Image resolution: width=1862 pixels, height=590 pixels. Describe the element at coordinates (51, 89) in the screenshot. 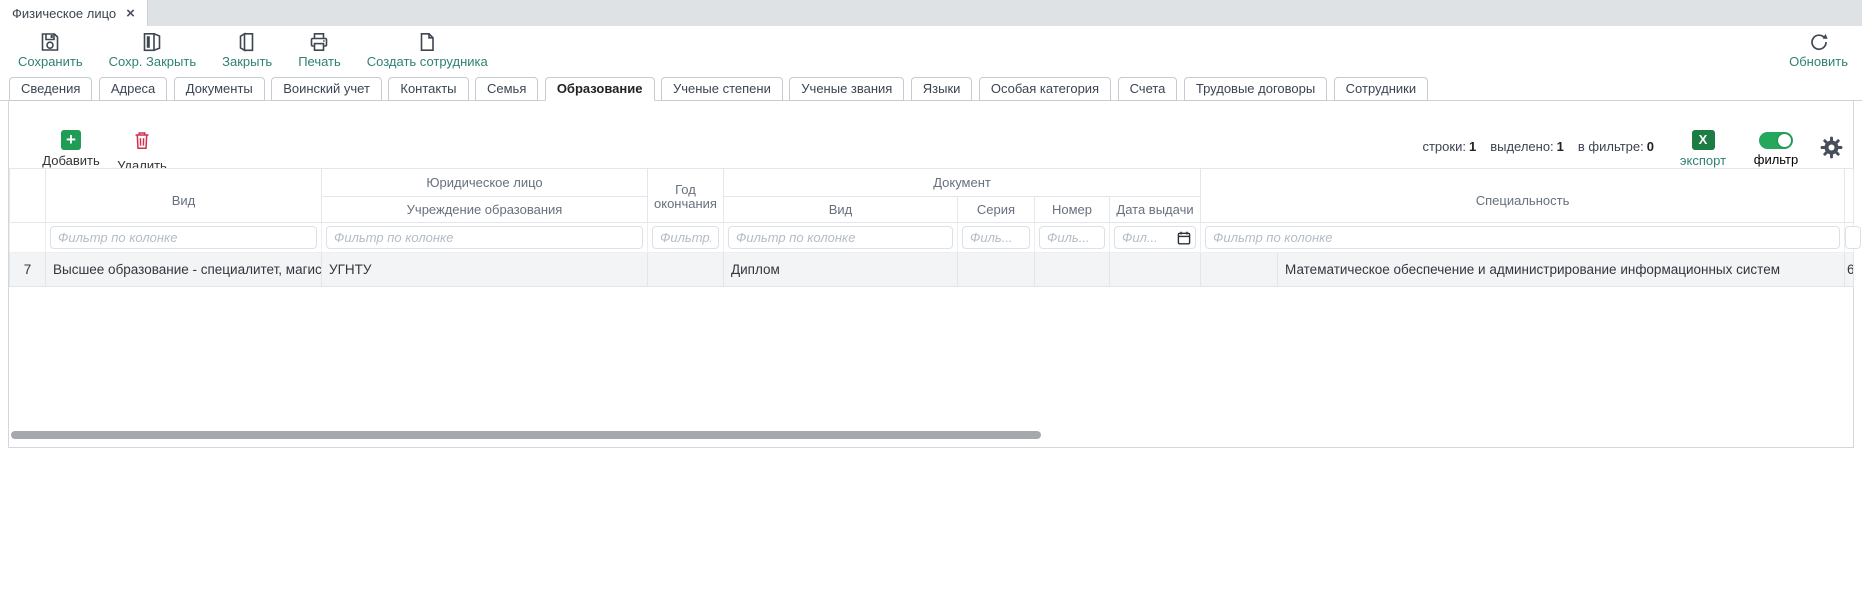

I see `tab-svedeniya: Сведения` at that location.